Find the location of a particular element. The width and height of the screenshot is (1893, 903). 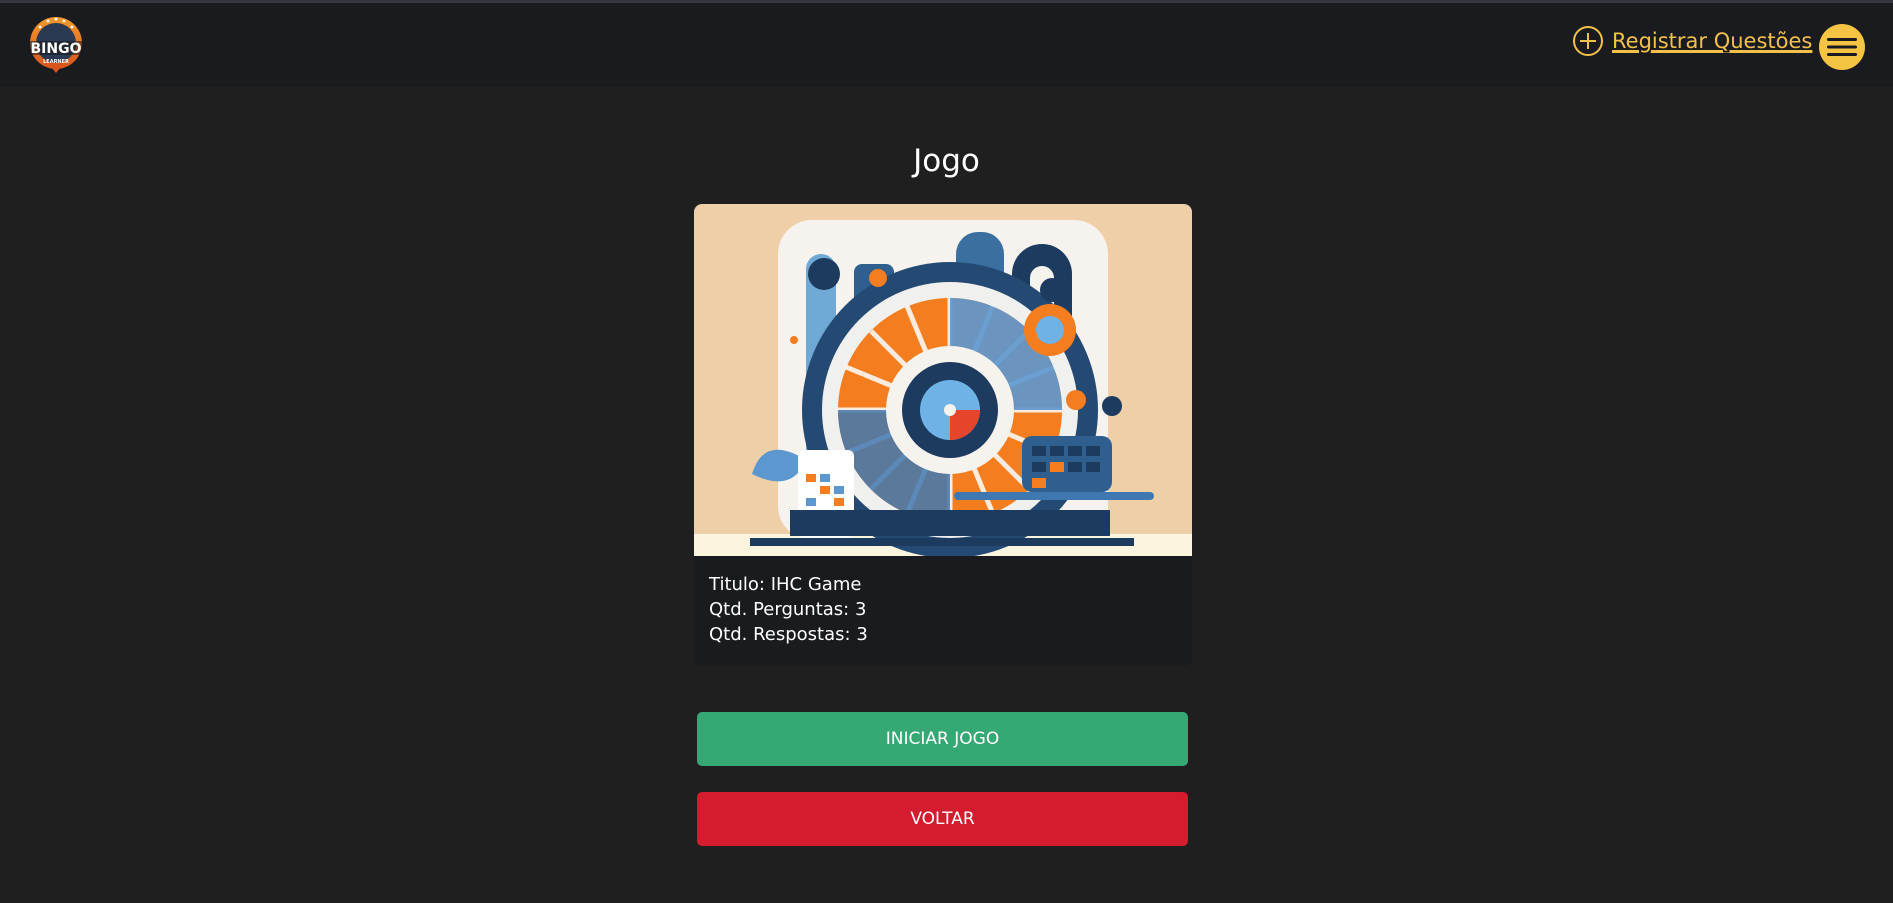

register-questions-link: Registrar Questões is located at coordinates (1692, 41).